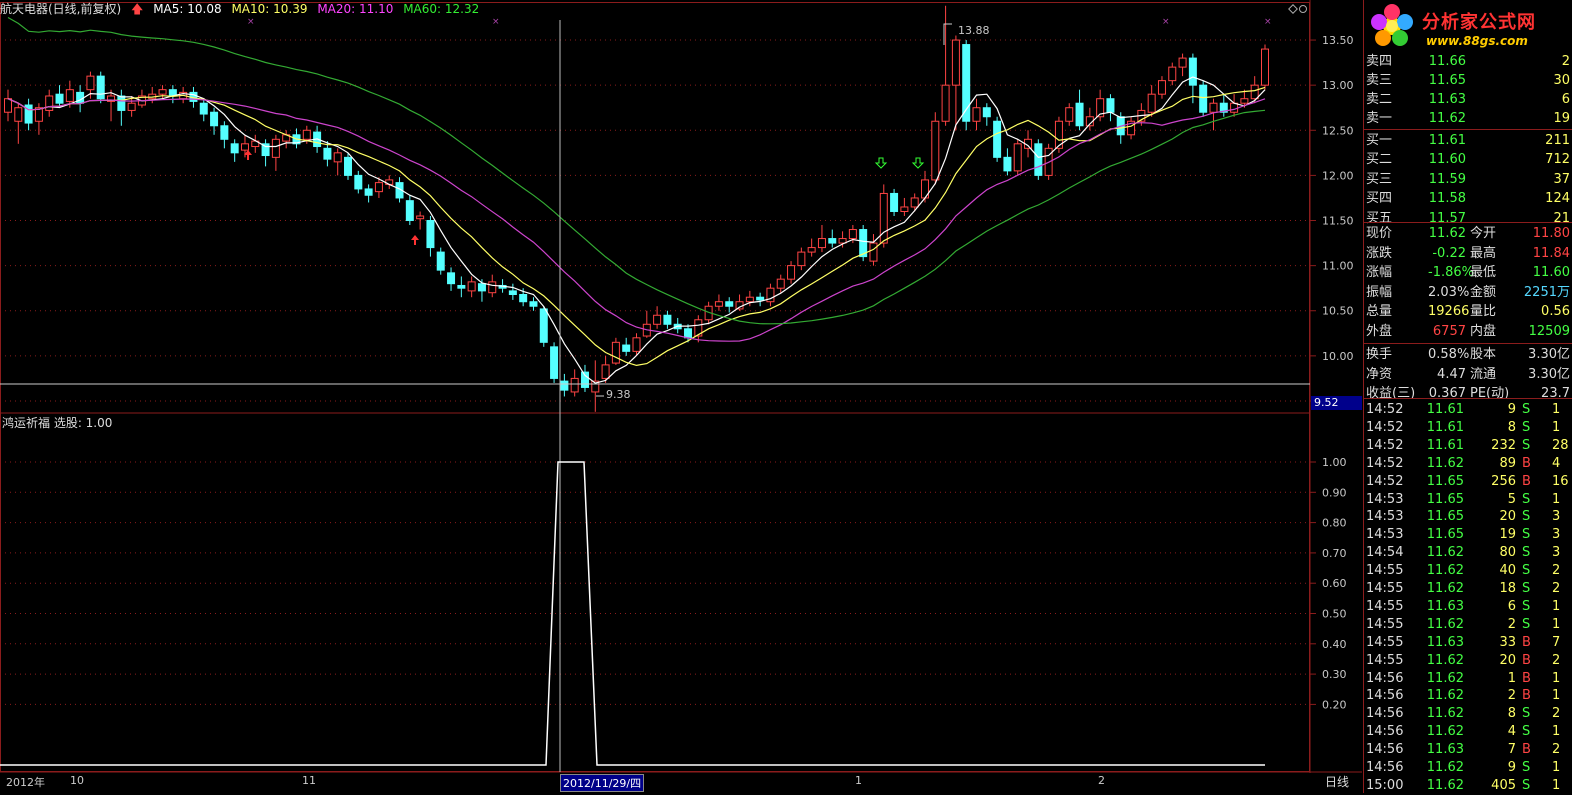  Describe the element at coordinates (1468, 198) in the screenshot. I see `bid-row: 买四 11.58 124` at that location.